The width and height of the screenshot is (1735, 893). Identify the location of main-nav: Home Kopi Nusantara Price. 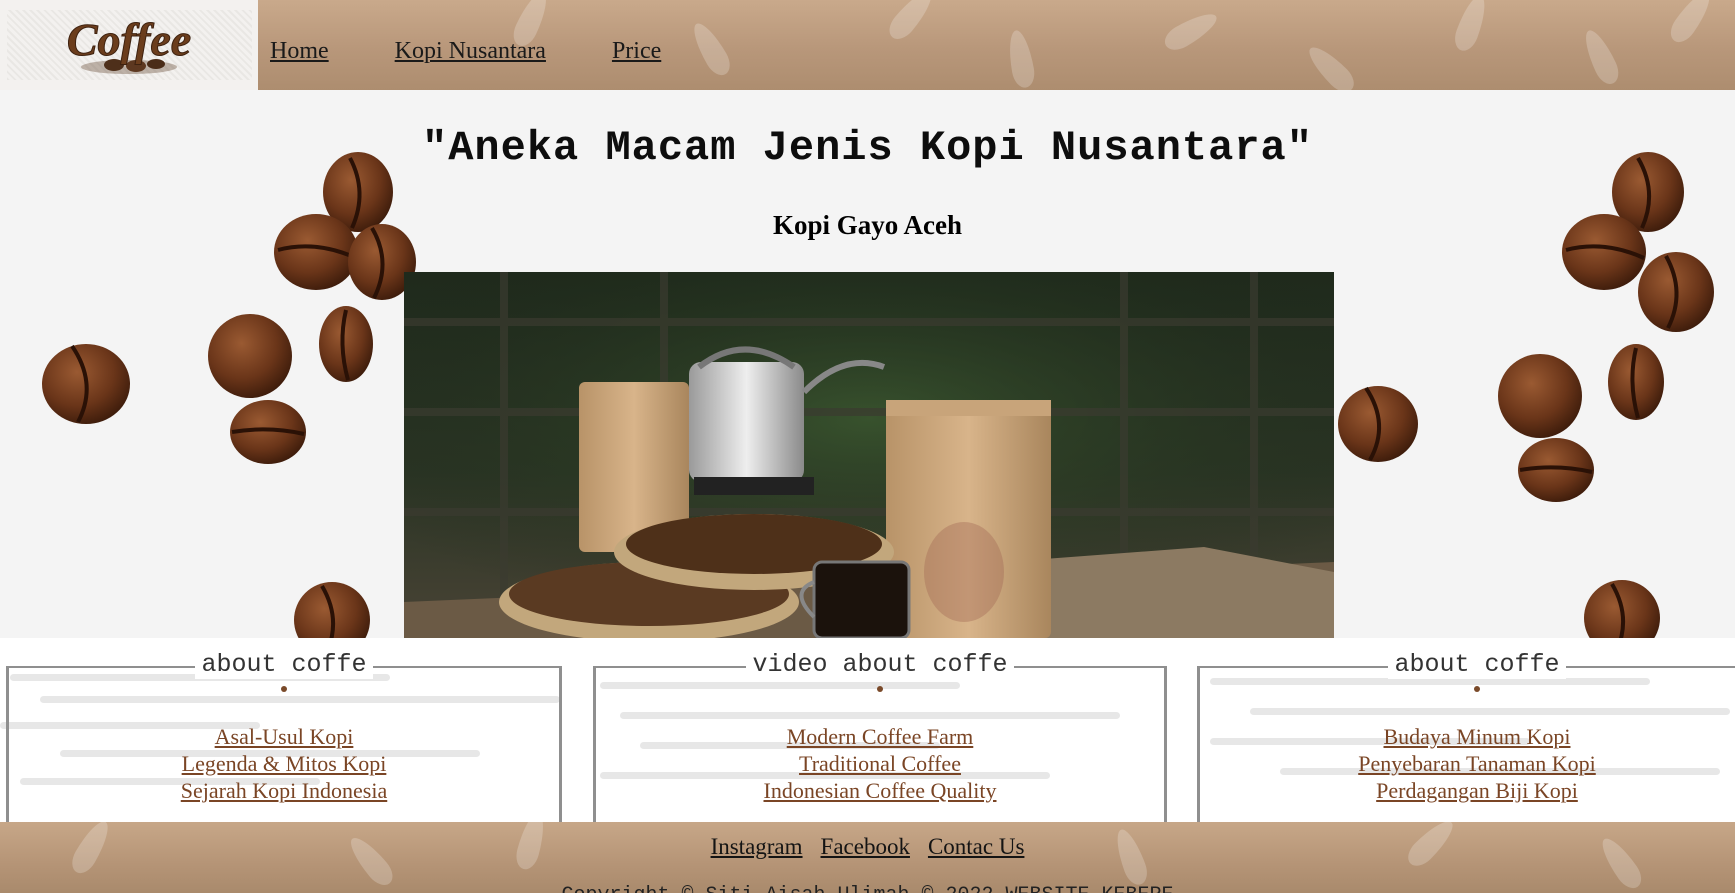
(465, 51).